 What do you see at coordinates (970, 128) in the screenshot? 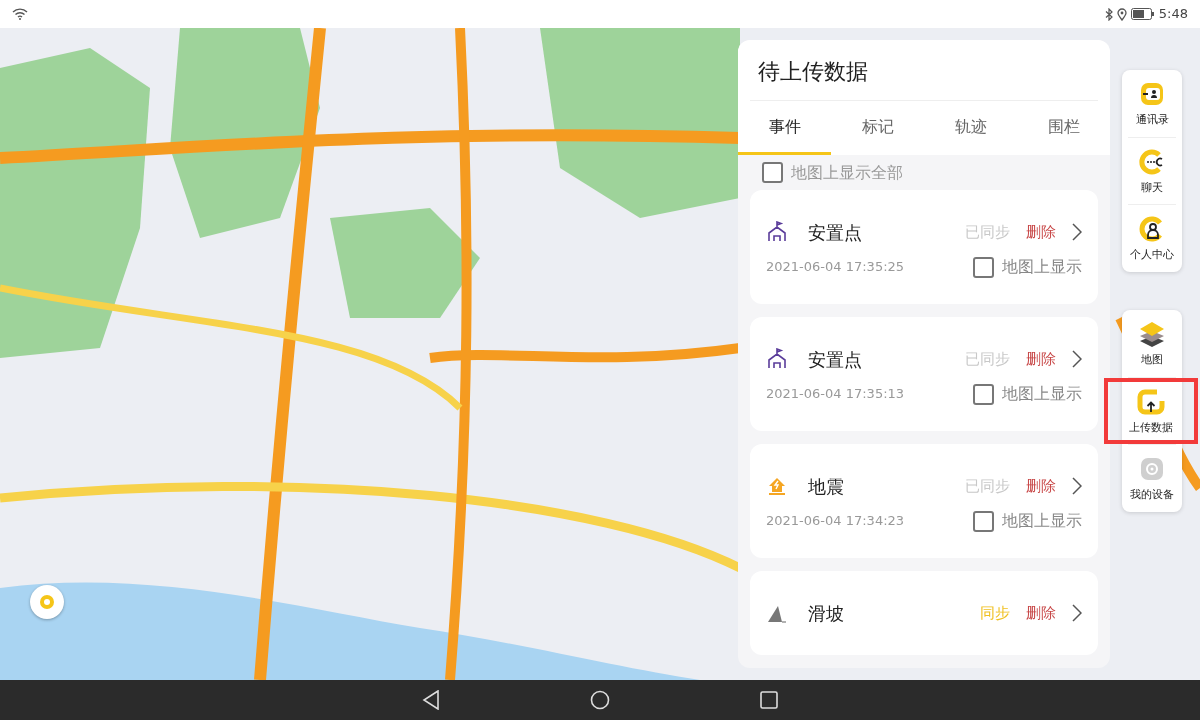
I see `tab: 轨迹` at bounding box center [970, 128].